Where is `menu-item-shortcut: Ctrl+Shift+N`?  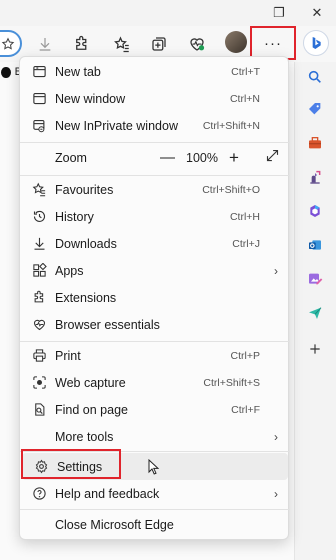
menu-item-shortcut: Ctrl+Shift+N is located at coordinates (231, 125).